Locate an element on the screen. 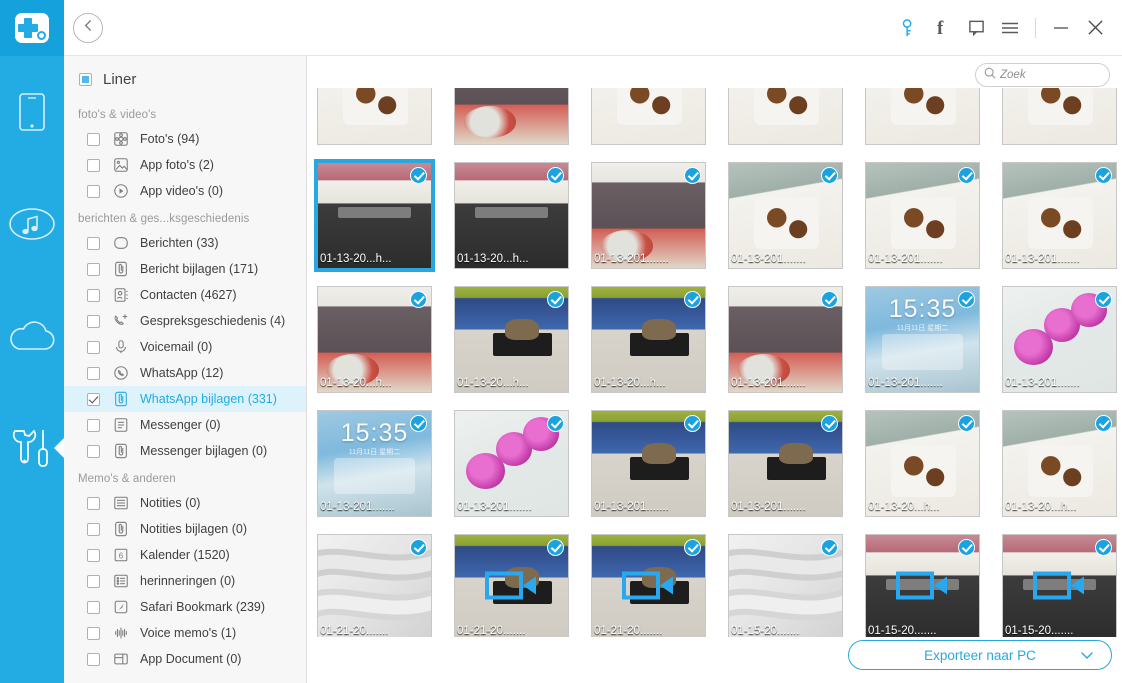 Image resolution: width=1122 pixels, height=683 pixels. sidebar-item-messenger-bijlagen-0: Messenger bijlagen (0) is located at coordinates (185, 451).